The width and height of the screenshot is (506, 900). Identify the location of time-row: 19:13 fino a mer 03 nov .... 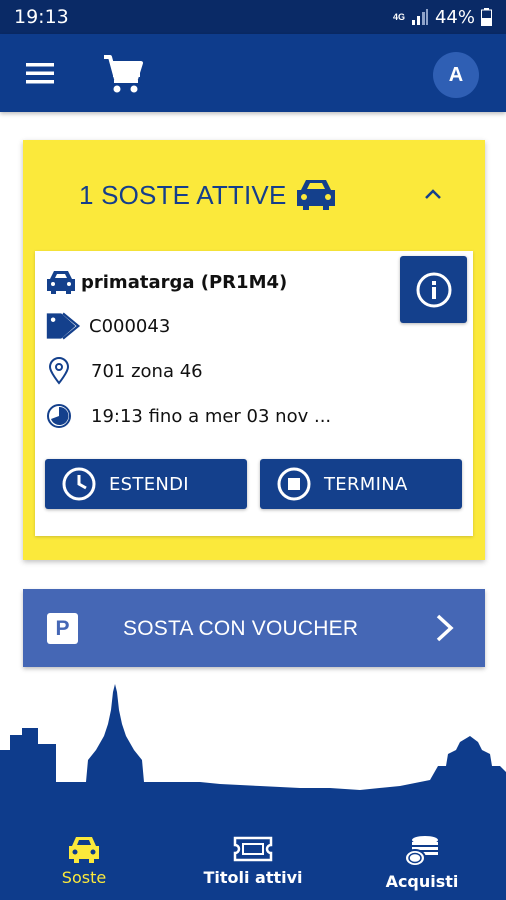
(188, 416).